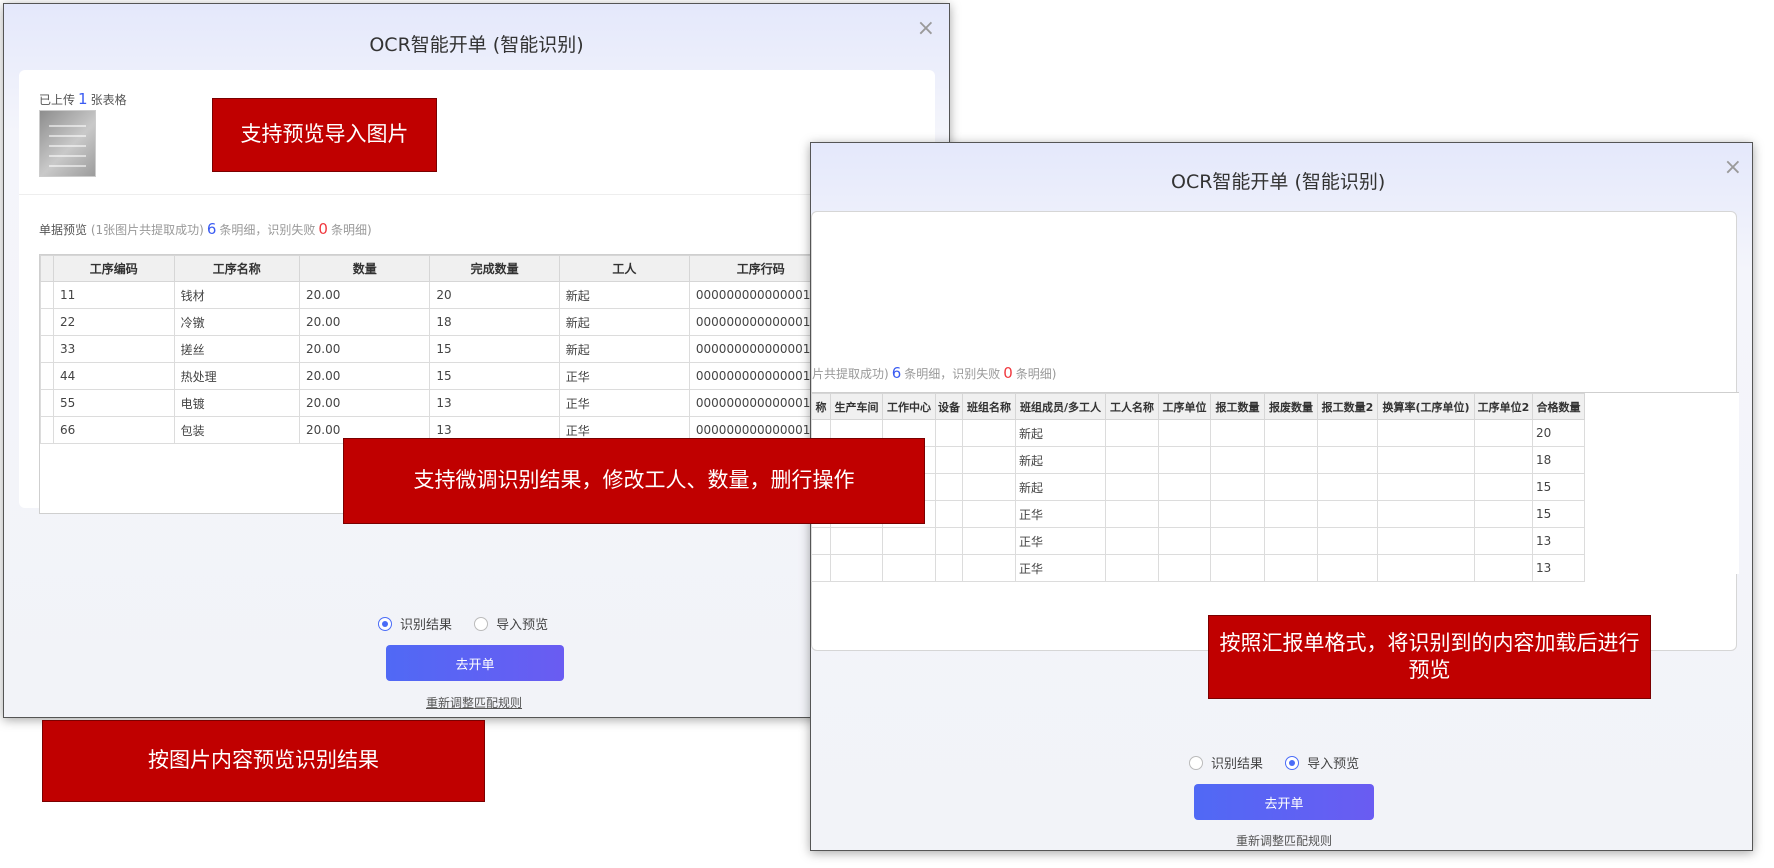 This screenshot has width=1774, height=868. Describe the element at coordinates (476, 45) in the screenshot. I see `dialog-title: OCR智能开单 (智能识别)` at that location.